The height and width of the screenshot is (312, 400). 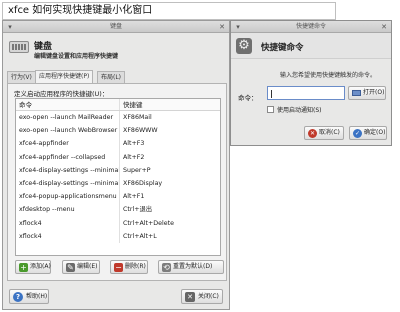 What do you see at coordinates (374, 92) in the screenshot?
I see `open-button-label: 打开(O)` at bounding box center [374, 92].